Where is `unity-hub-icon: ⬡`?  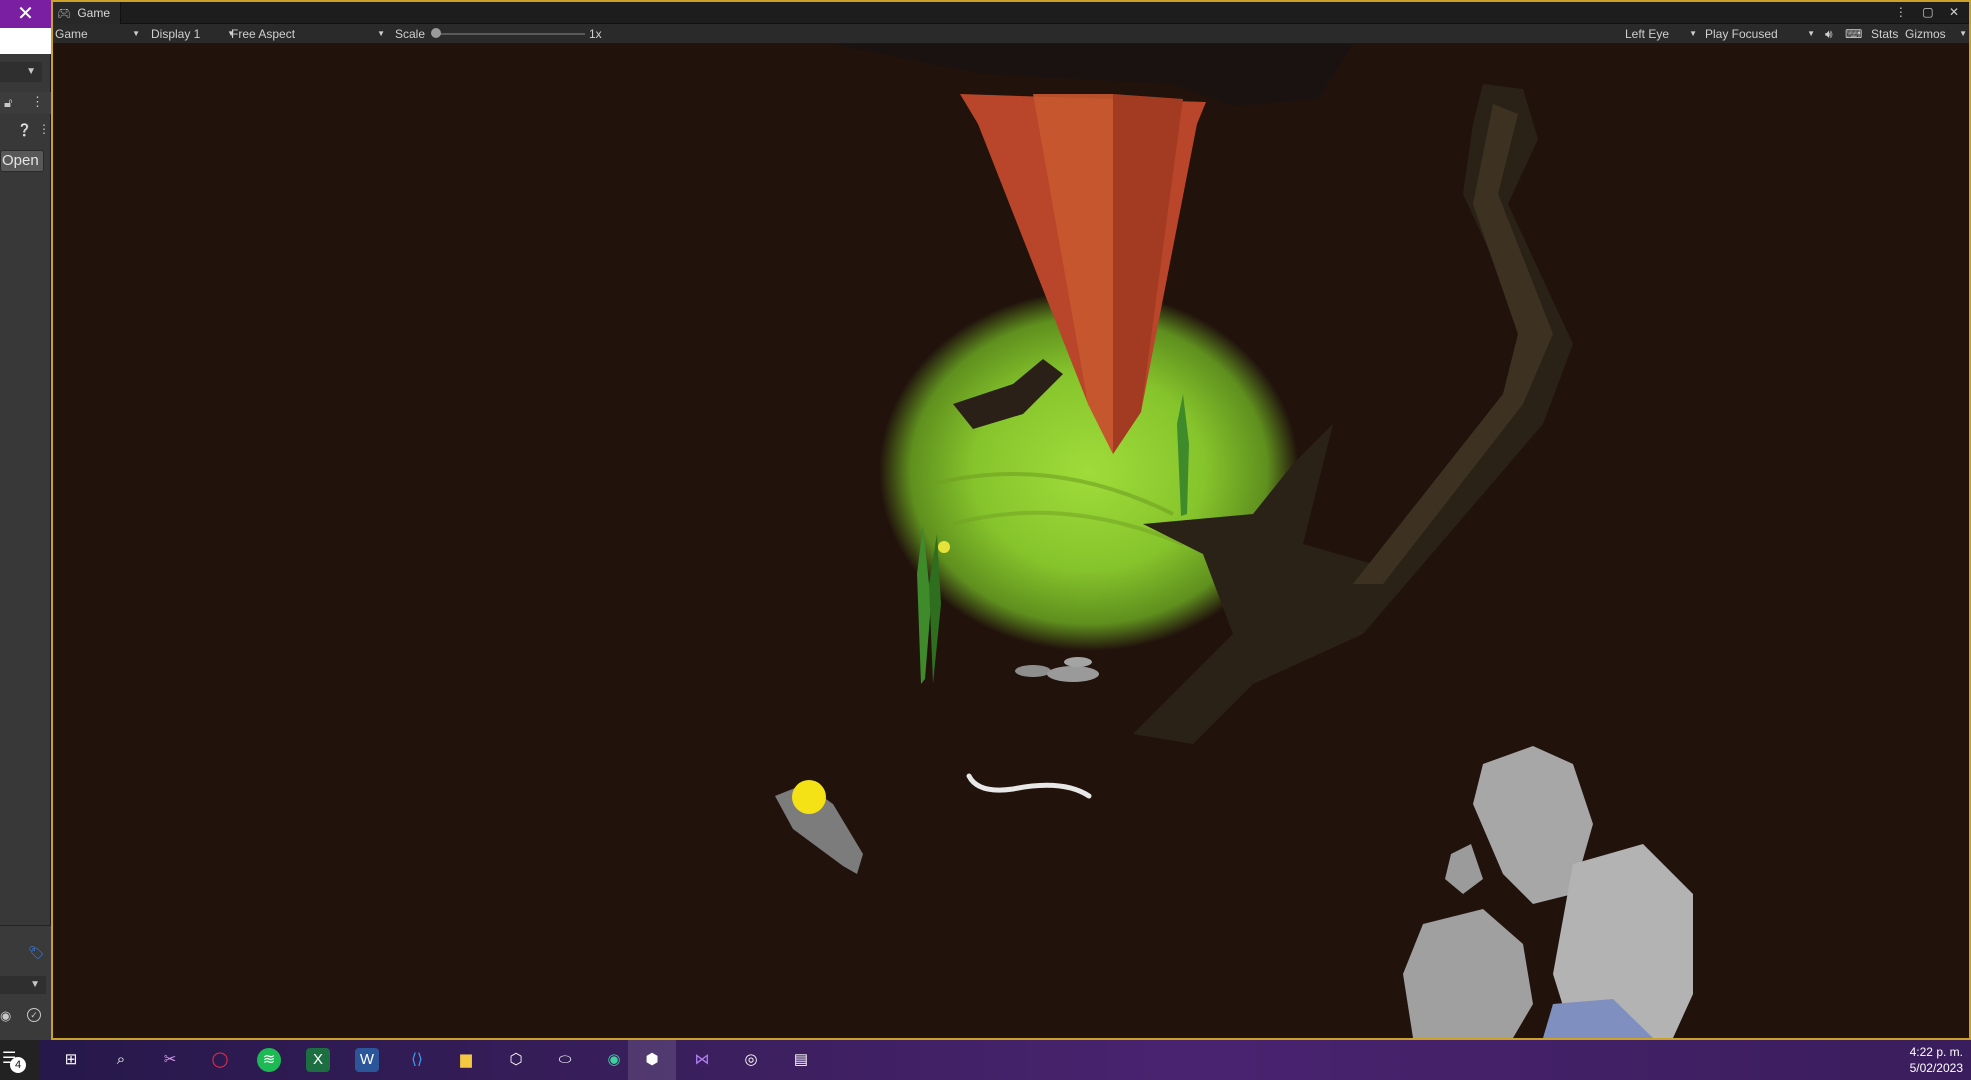
unity-hub-icon: ⬡ is located at coordinates (516, 1060).